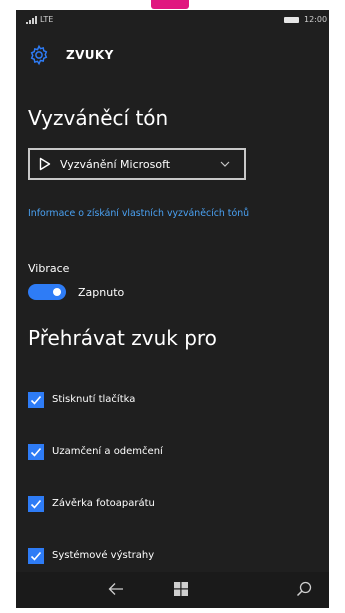 The width and height of the screenshot is (345, 613). Describe the element at coordinates (115, 164) in the screenshot. I see `ringtone-selected-value: Vyzvánění Microsoft` at that location.